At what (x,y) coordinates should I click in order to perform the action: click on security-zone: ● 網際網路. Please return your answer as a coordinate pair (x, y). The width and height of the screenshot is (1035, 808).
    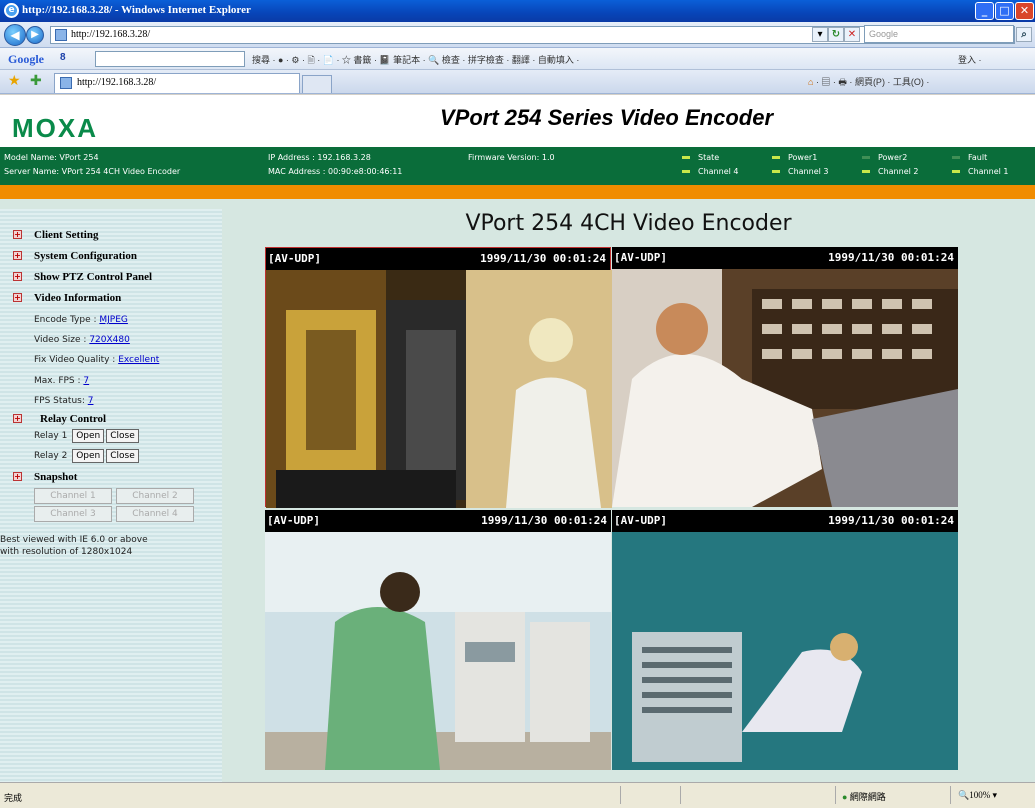
    Looking at the image, I should click on (864, 796).